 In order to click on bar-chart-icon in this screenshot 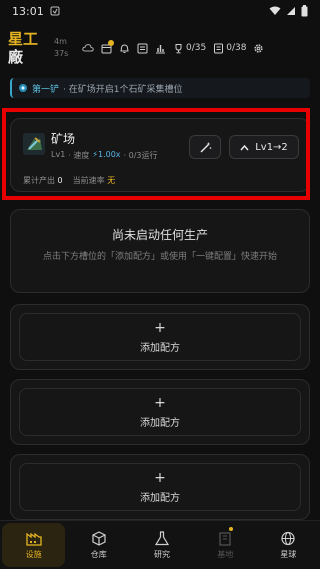, I will do `click(160, 48)`.